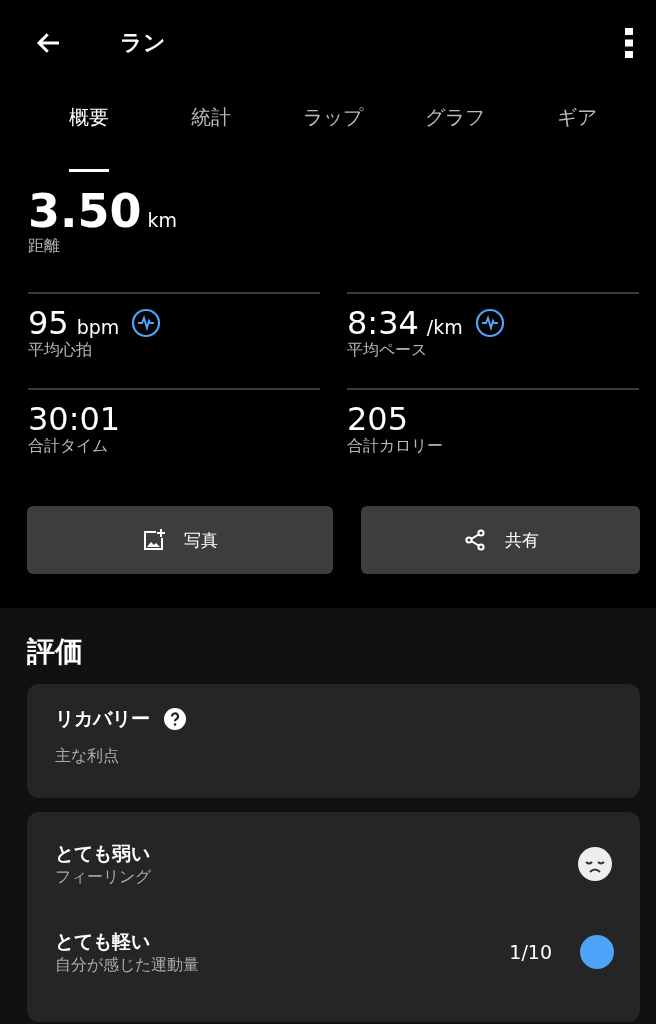  What do you see at coordinates (333, 131) in the screenshot?
I see `tab: ラップ` at bounding box center [333, 131].